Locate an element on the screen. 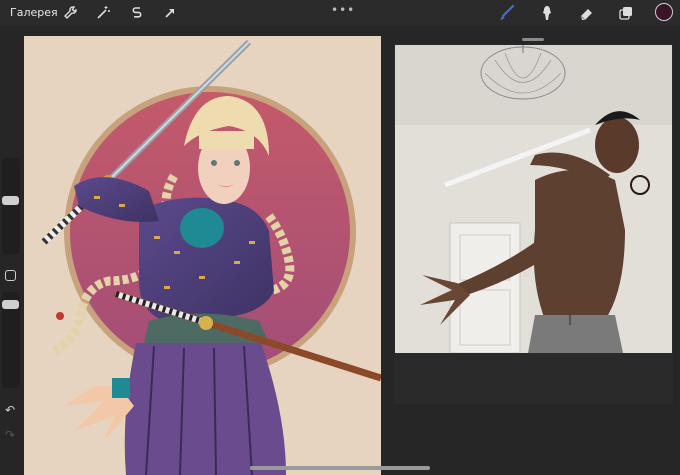 This screenshot has width=680, height=475. more-options-icon: ••• is located at coordinates (343, 10).